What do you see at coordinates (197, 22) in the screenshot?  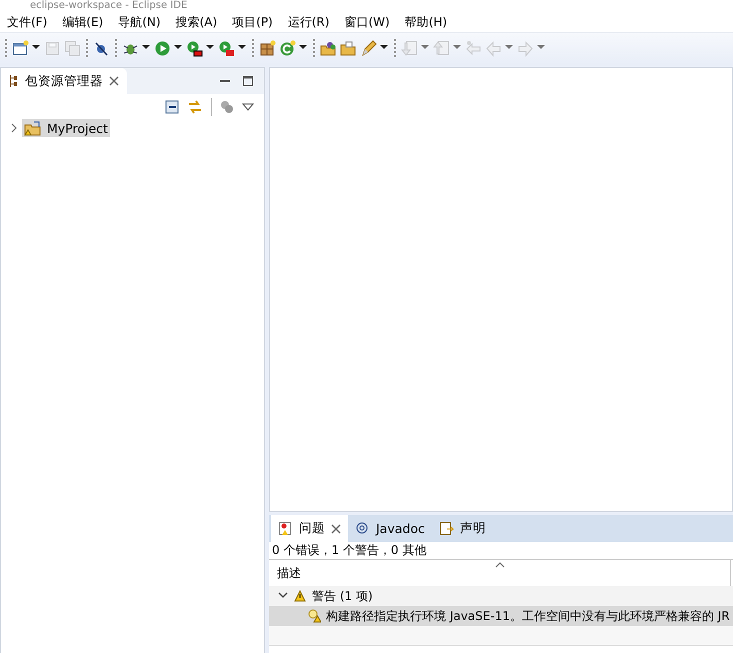 I see `menu-item: 搜索(A)` at bounding box center [197, 22].